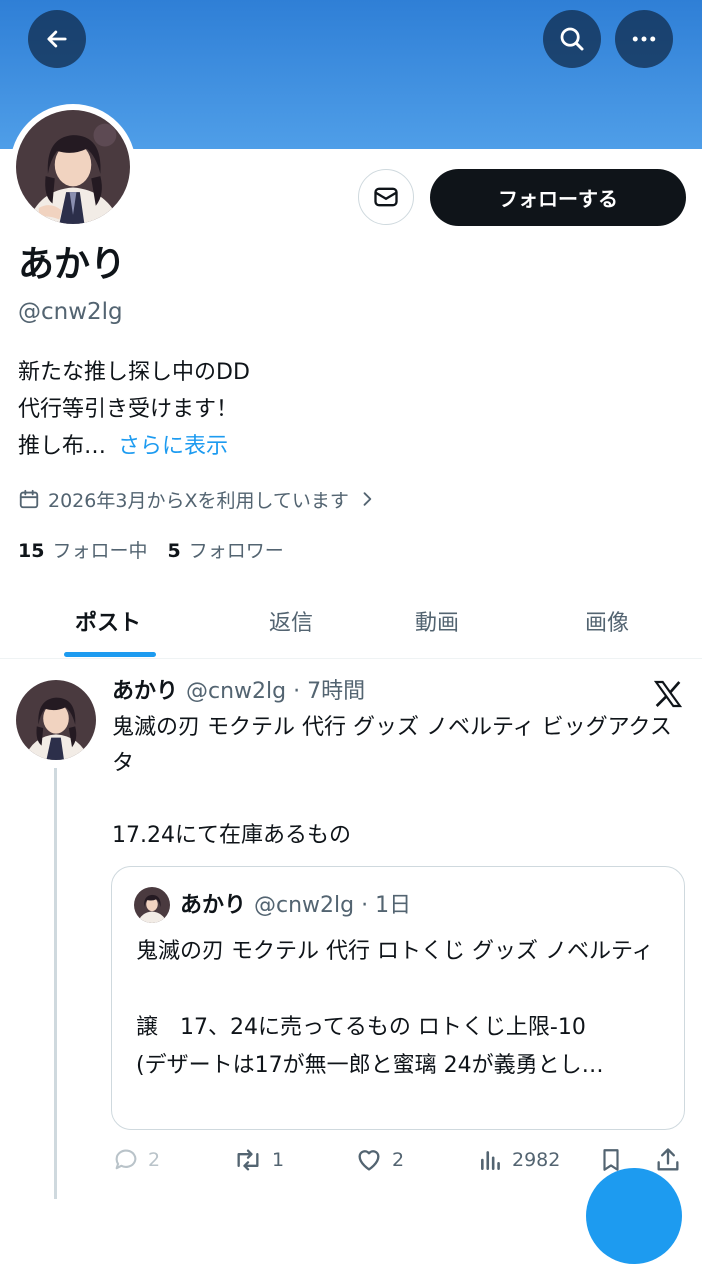 This screenshot has width=702, height=1264. I want to click on thread-line, so click(55, 983).